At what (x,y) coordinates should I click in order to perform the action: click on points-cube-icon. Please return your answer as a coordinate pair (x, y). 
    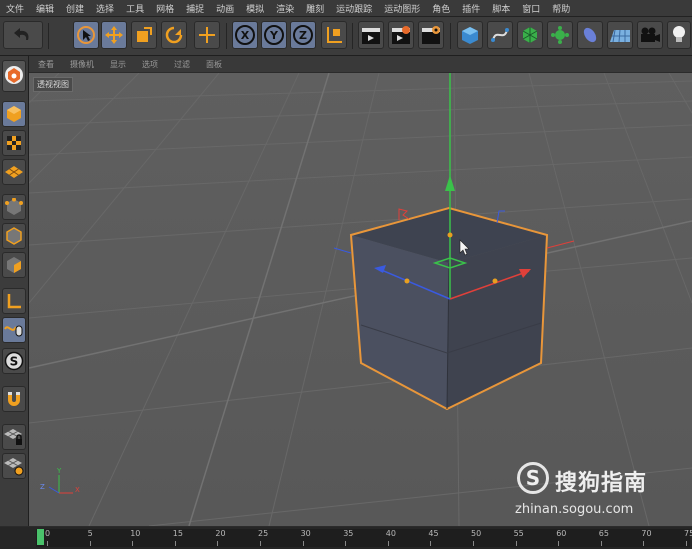
    Looking at the image, I should click on (14, 206).